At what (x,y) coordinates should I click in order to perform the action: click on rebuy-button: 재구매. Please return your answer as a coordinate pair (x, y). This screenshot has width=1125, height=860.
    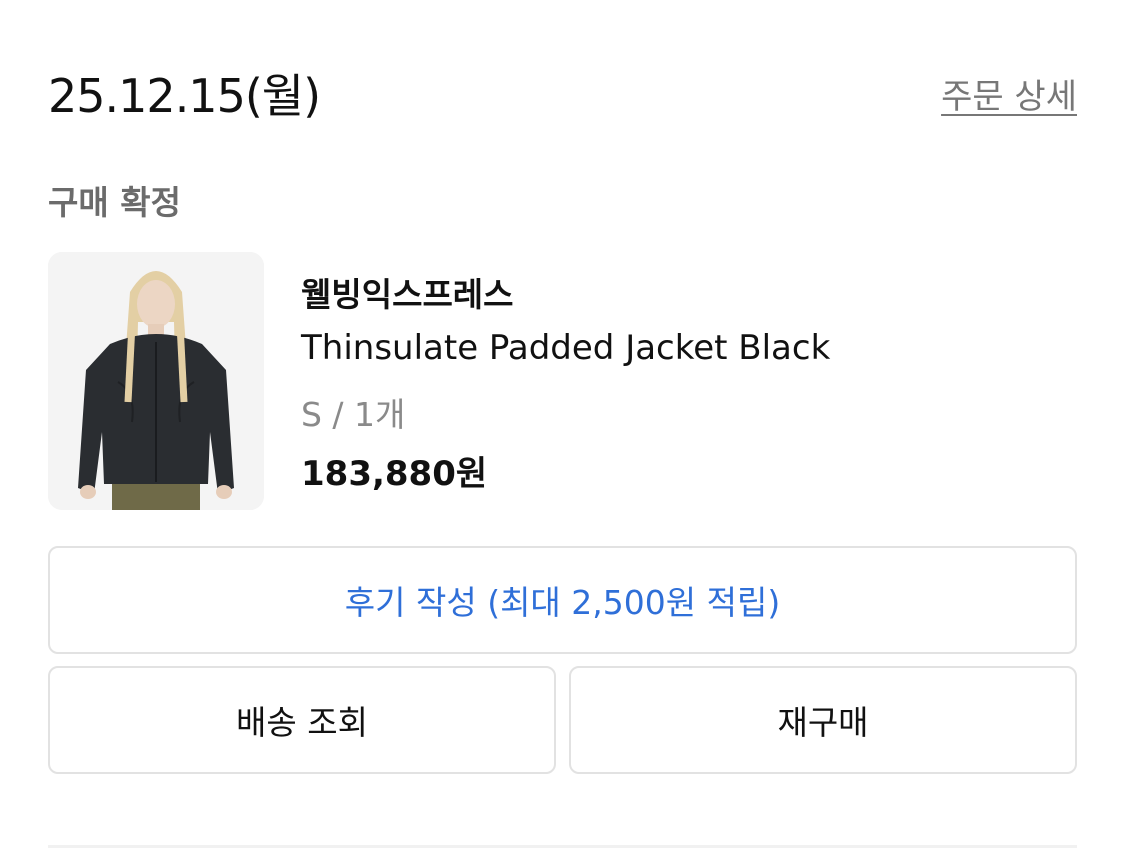
    Looking at the image, I should click on (823, 720).